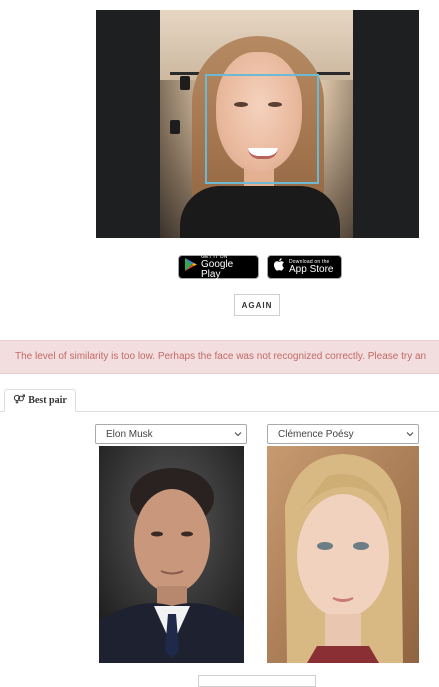  What do you see at coordinates (257, 681) in the screenshot?
I see `bottom-button` at bounding box center [257, 681].